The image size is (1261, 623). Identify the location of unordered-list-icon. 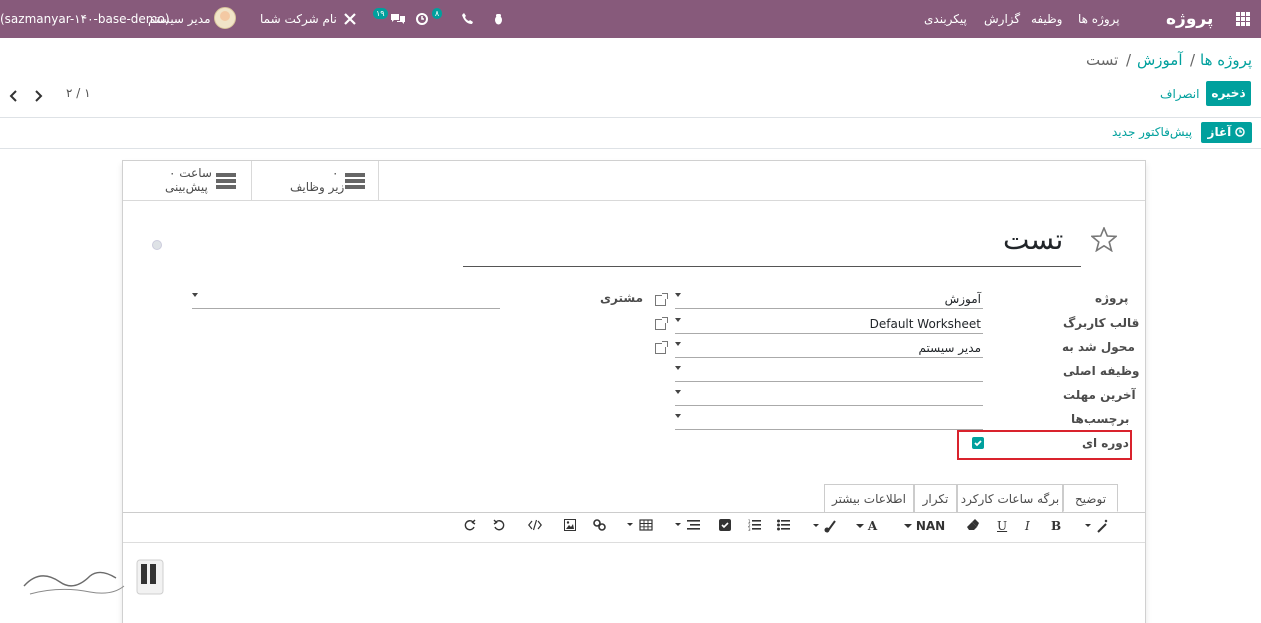
(783, 527).